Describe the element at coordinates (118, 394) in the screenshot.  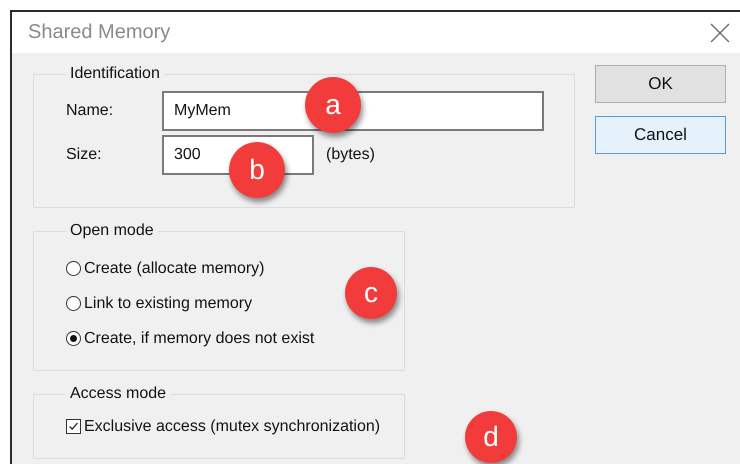
I see `group-title: Access mode` at that location.